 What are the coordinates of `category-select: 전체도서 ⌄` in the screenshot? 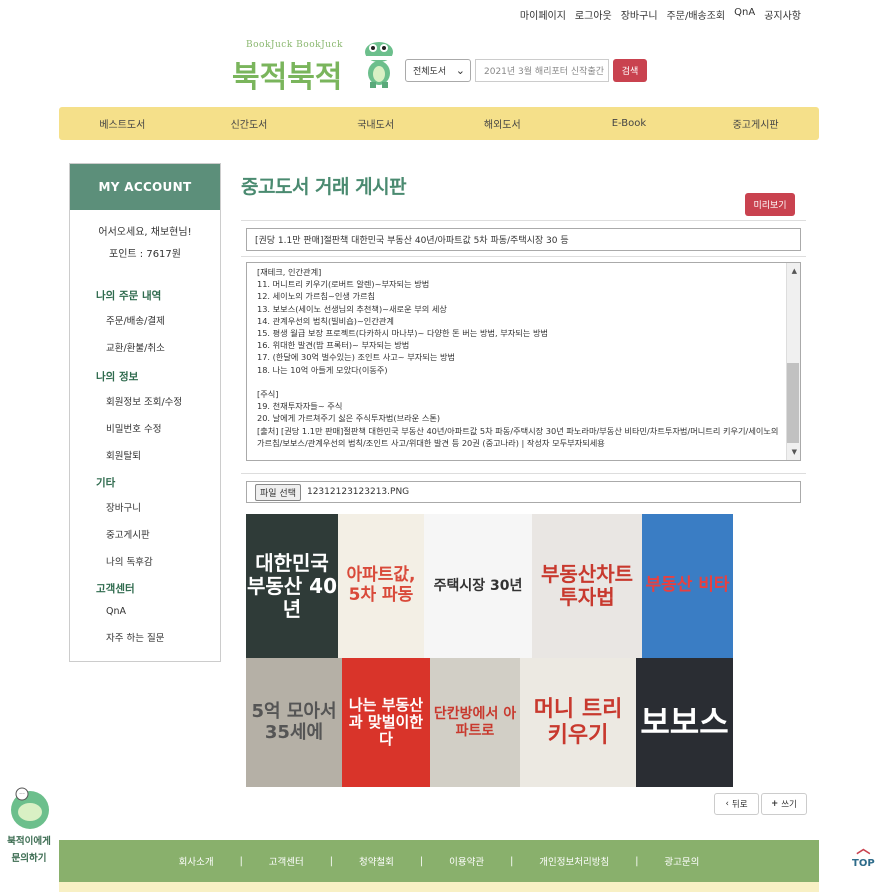 It's located at (438, 70).